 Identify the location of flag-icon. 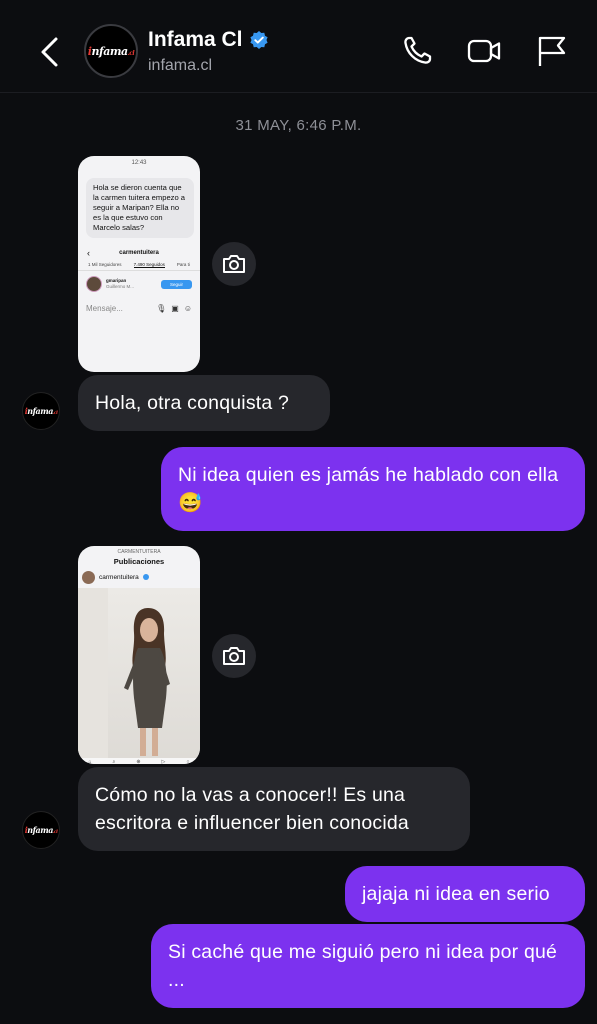
(552, 51).